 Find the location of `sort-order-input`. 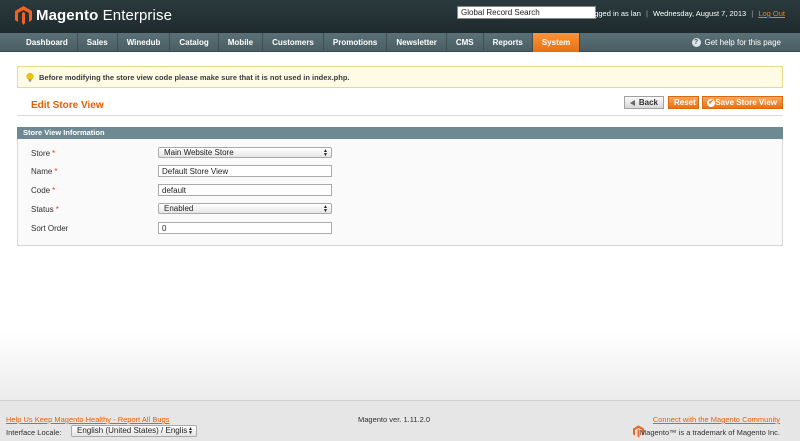

sort-order-input is located at coordinates (245, 228).